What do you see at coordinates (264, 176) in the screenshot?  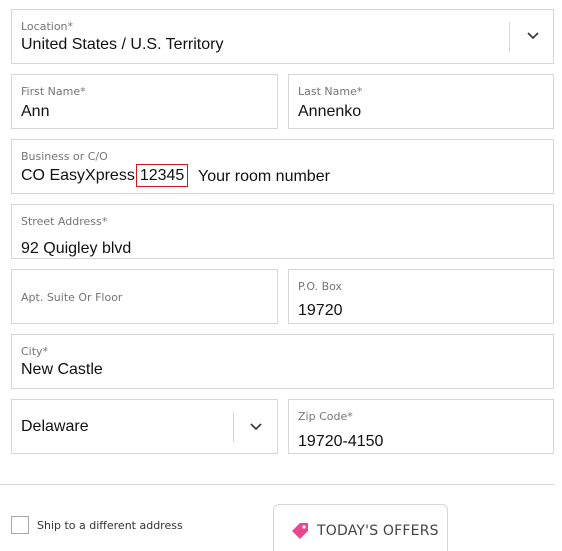 I see `room-number-annotation: Your room number` at bounding box center [264, 176].